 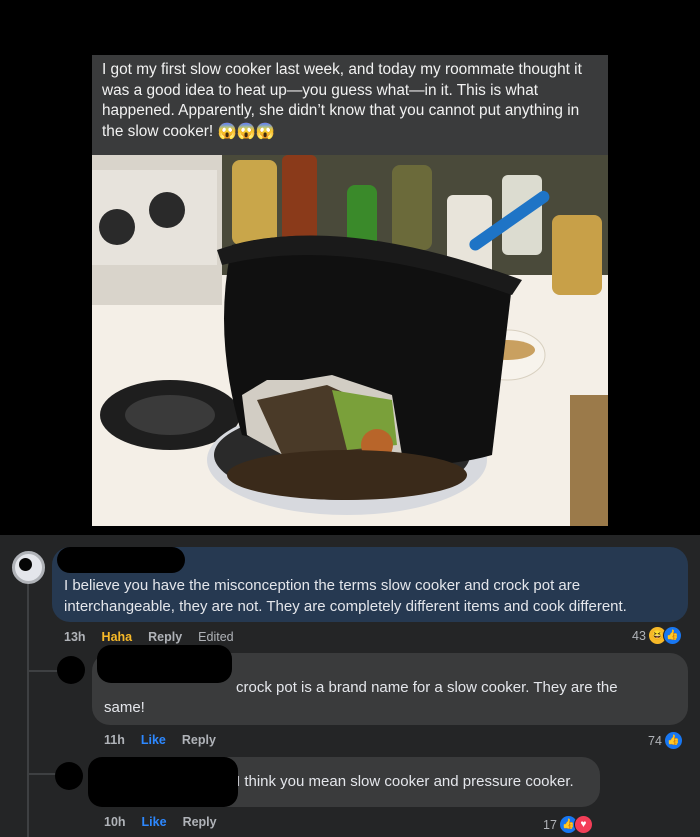 I want to click on comment-actions: 10h Like Reply, so click(x=160, y=822).